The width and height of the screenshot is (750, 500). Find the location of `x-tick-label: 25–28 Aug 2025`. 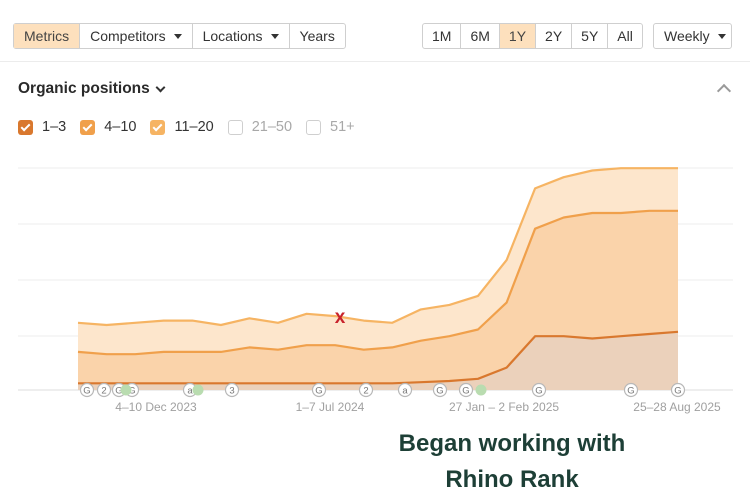

x-tick-label: 25–28 Aug 2025 is located at coordinates (677, 407).